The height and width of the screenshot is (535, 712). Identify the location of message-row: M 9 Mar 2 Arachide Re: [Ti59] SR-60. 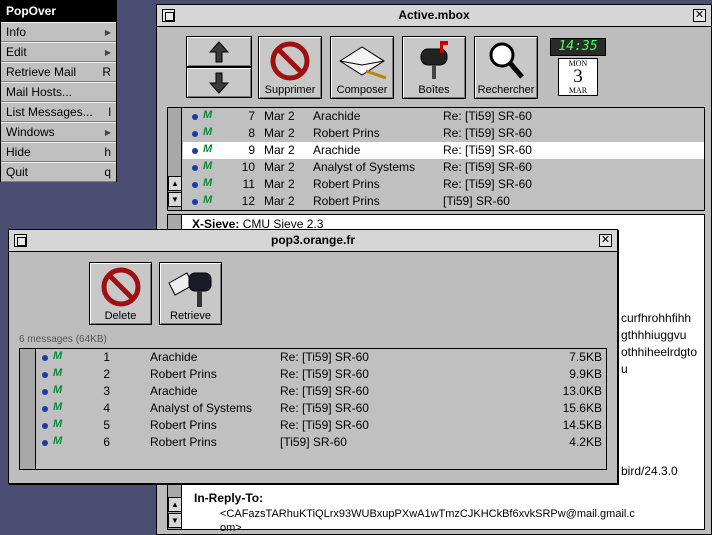
(443, 150).